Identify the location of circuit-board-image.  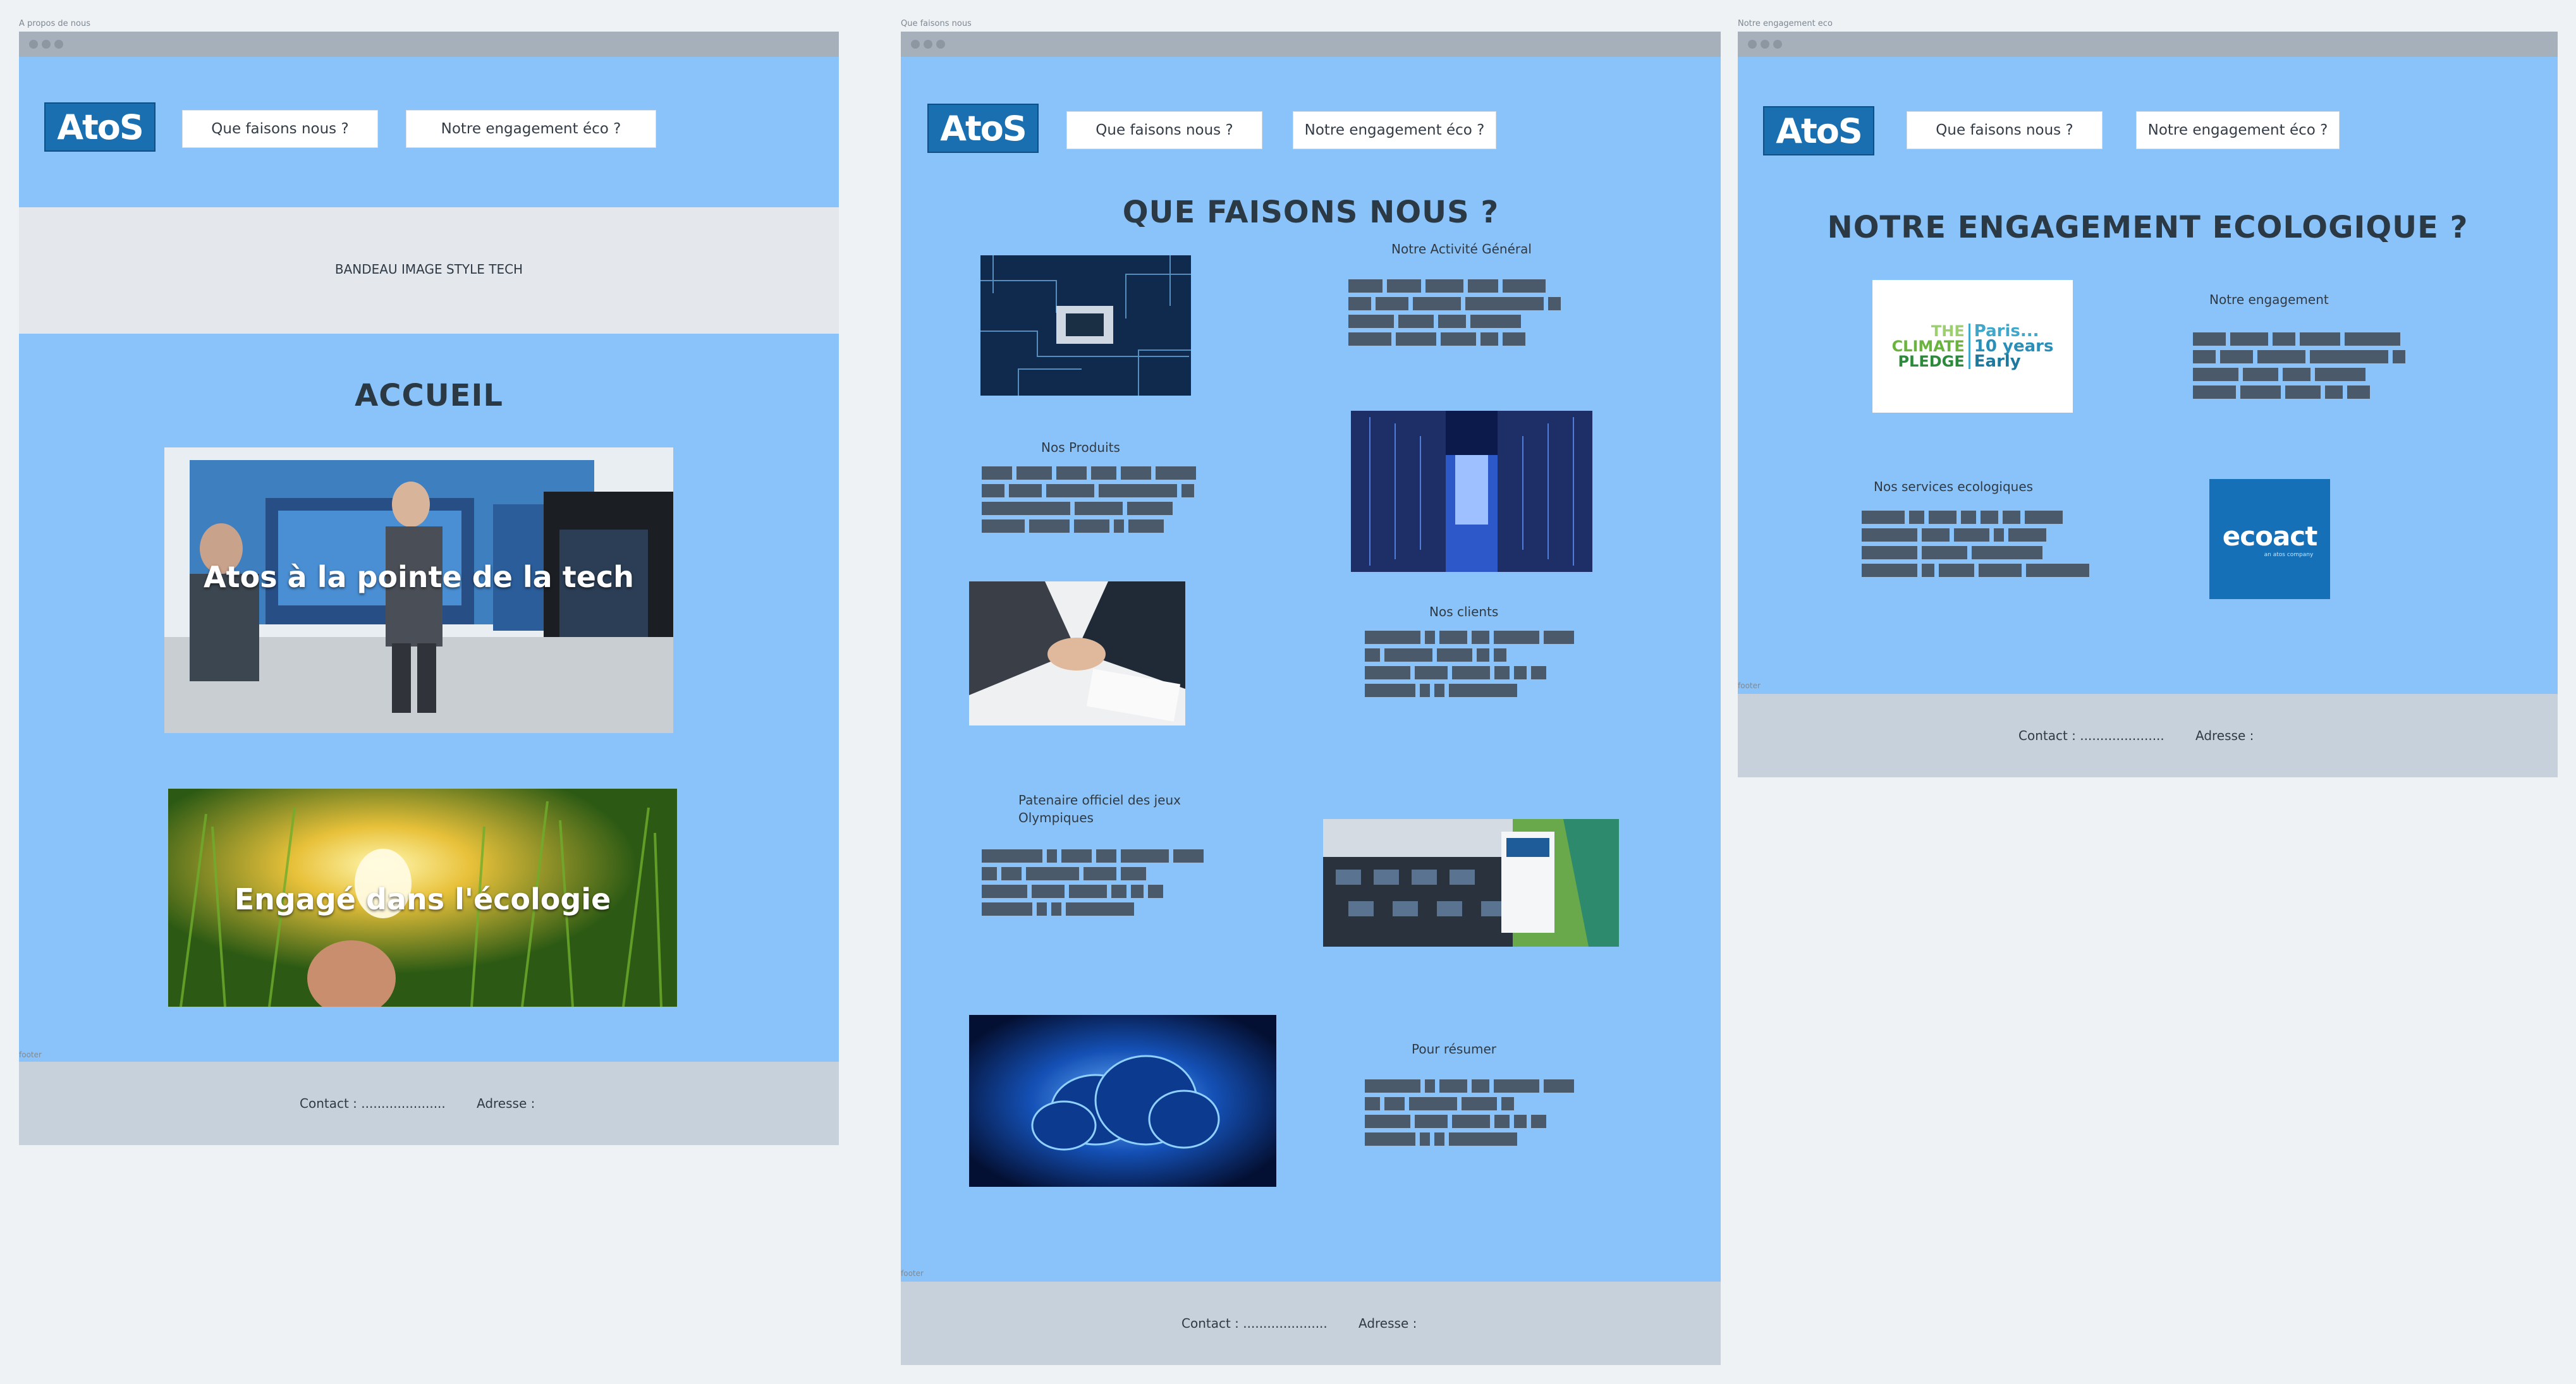
(1085, 325).